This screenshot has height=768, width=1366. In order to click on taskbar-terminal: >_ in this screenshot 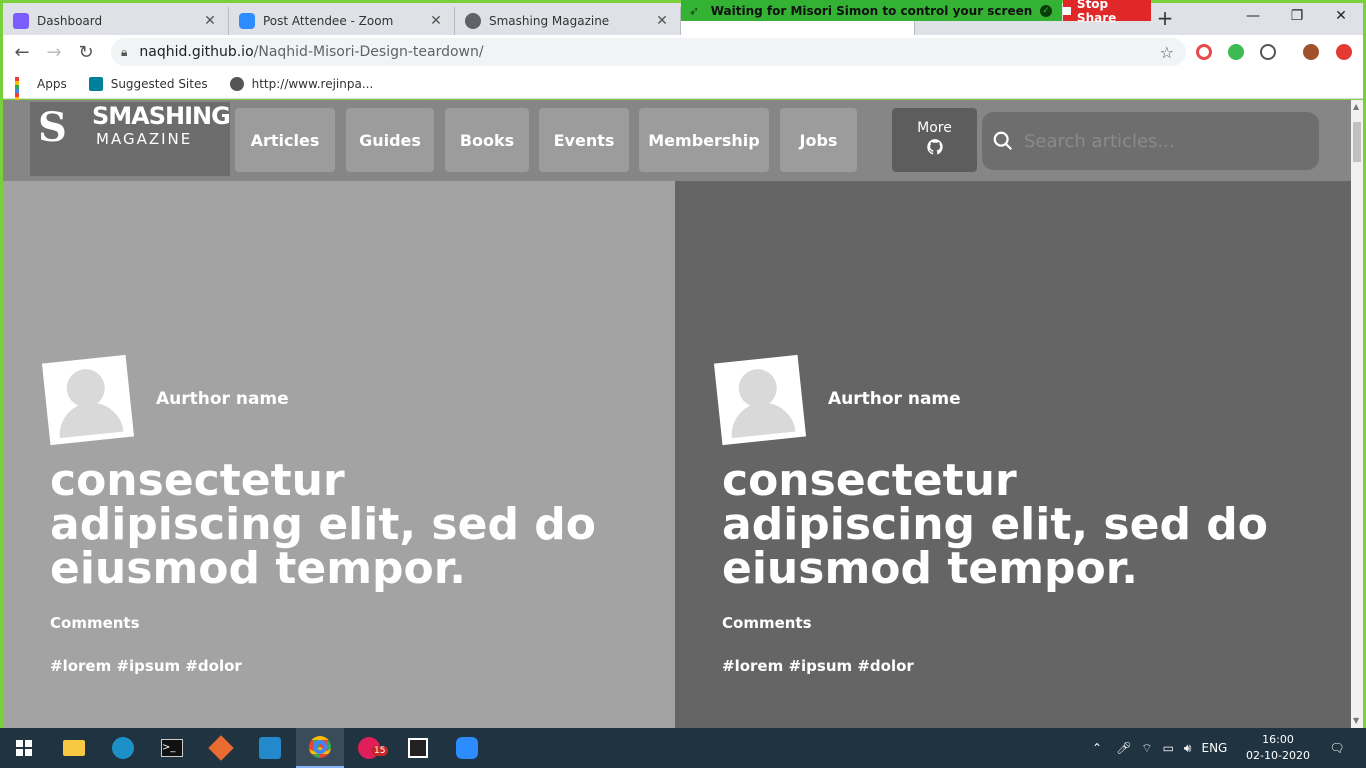, I will do `click(172, 748)`.